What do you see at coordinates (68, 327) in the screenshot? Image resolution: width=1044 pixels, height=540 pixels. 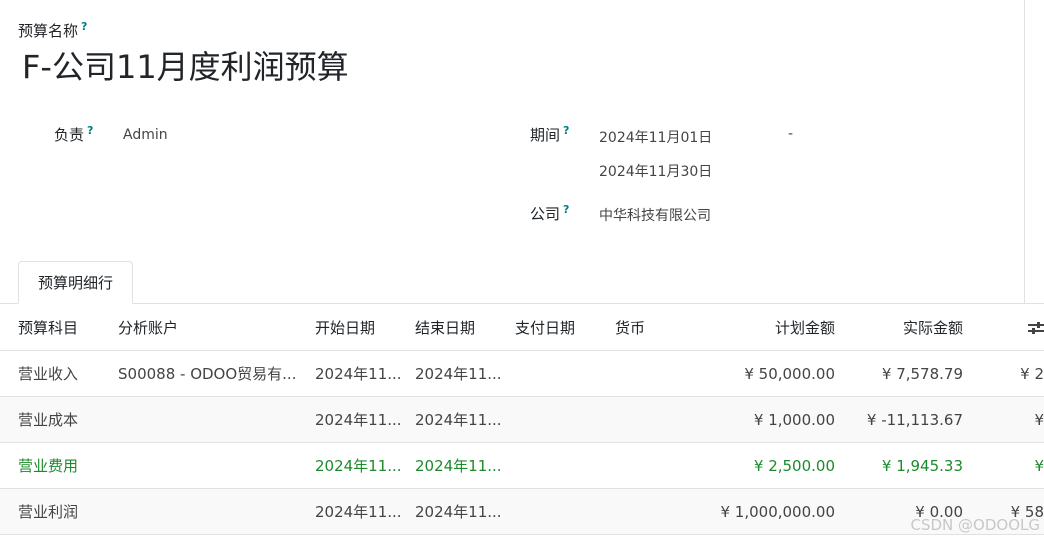 I see `col-header-subject: 预算科目` at bounding box center [68, 327].